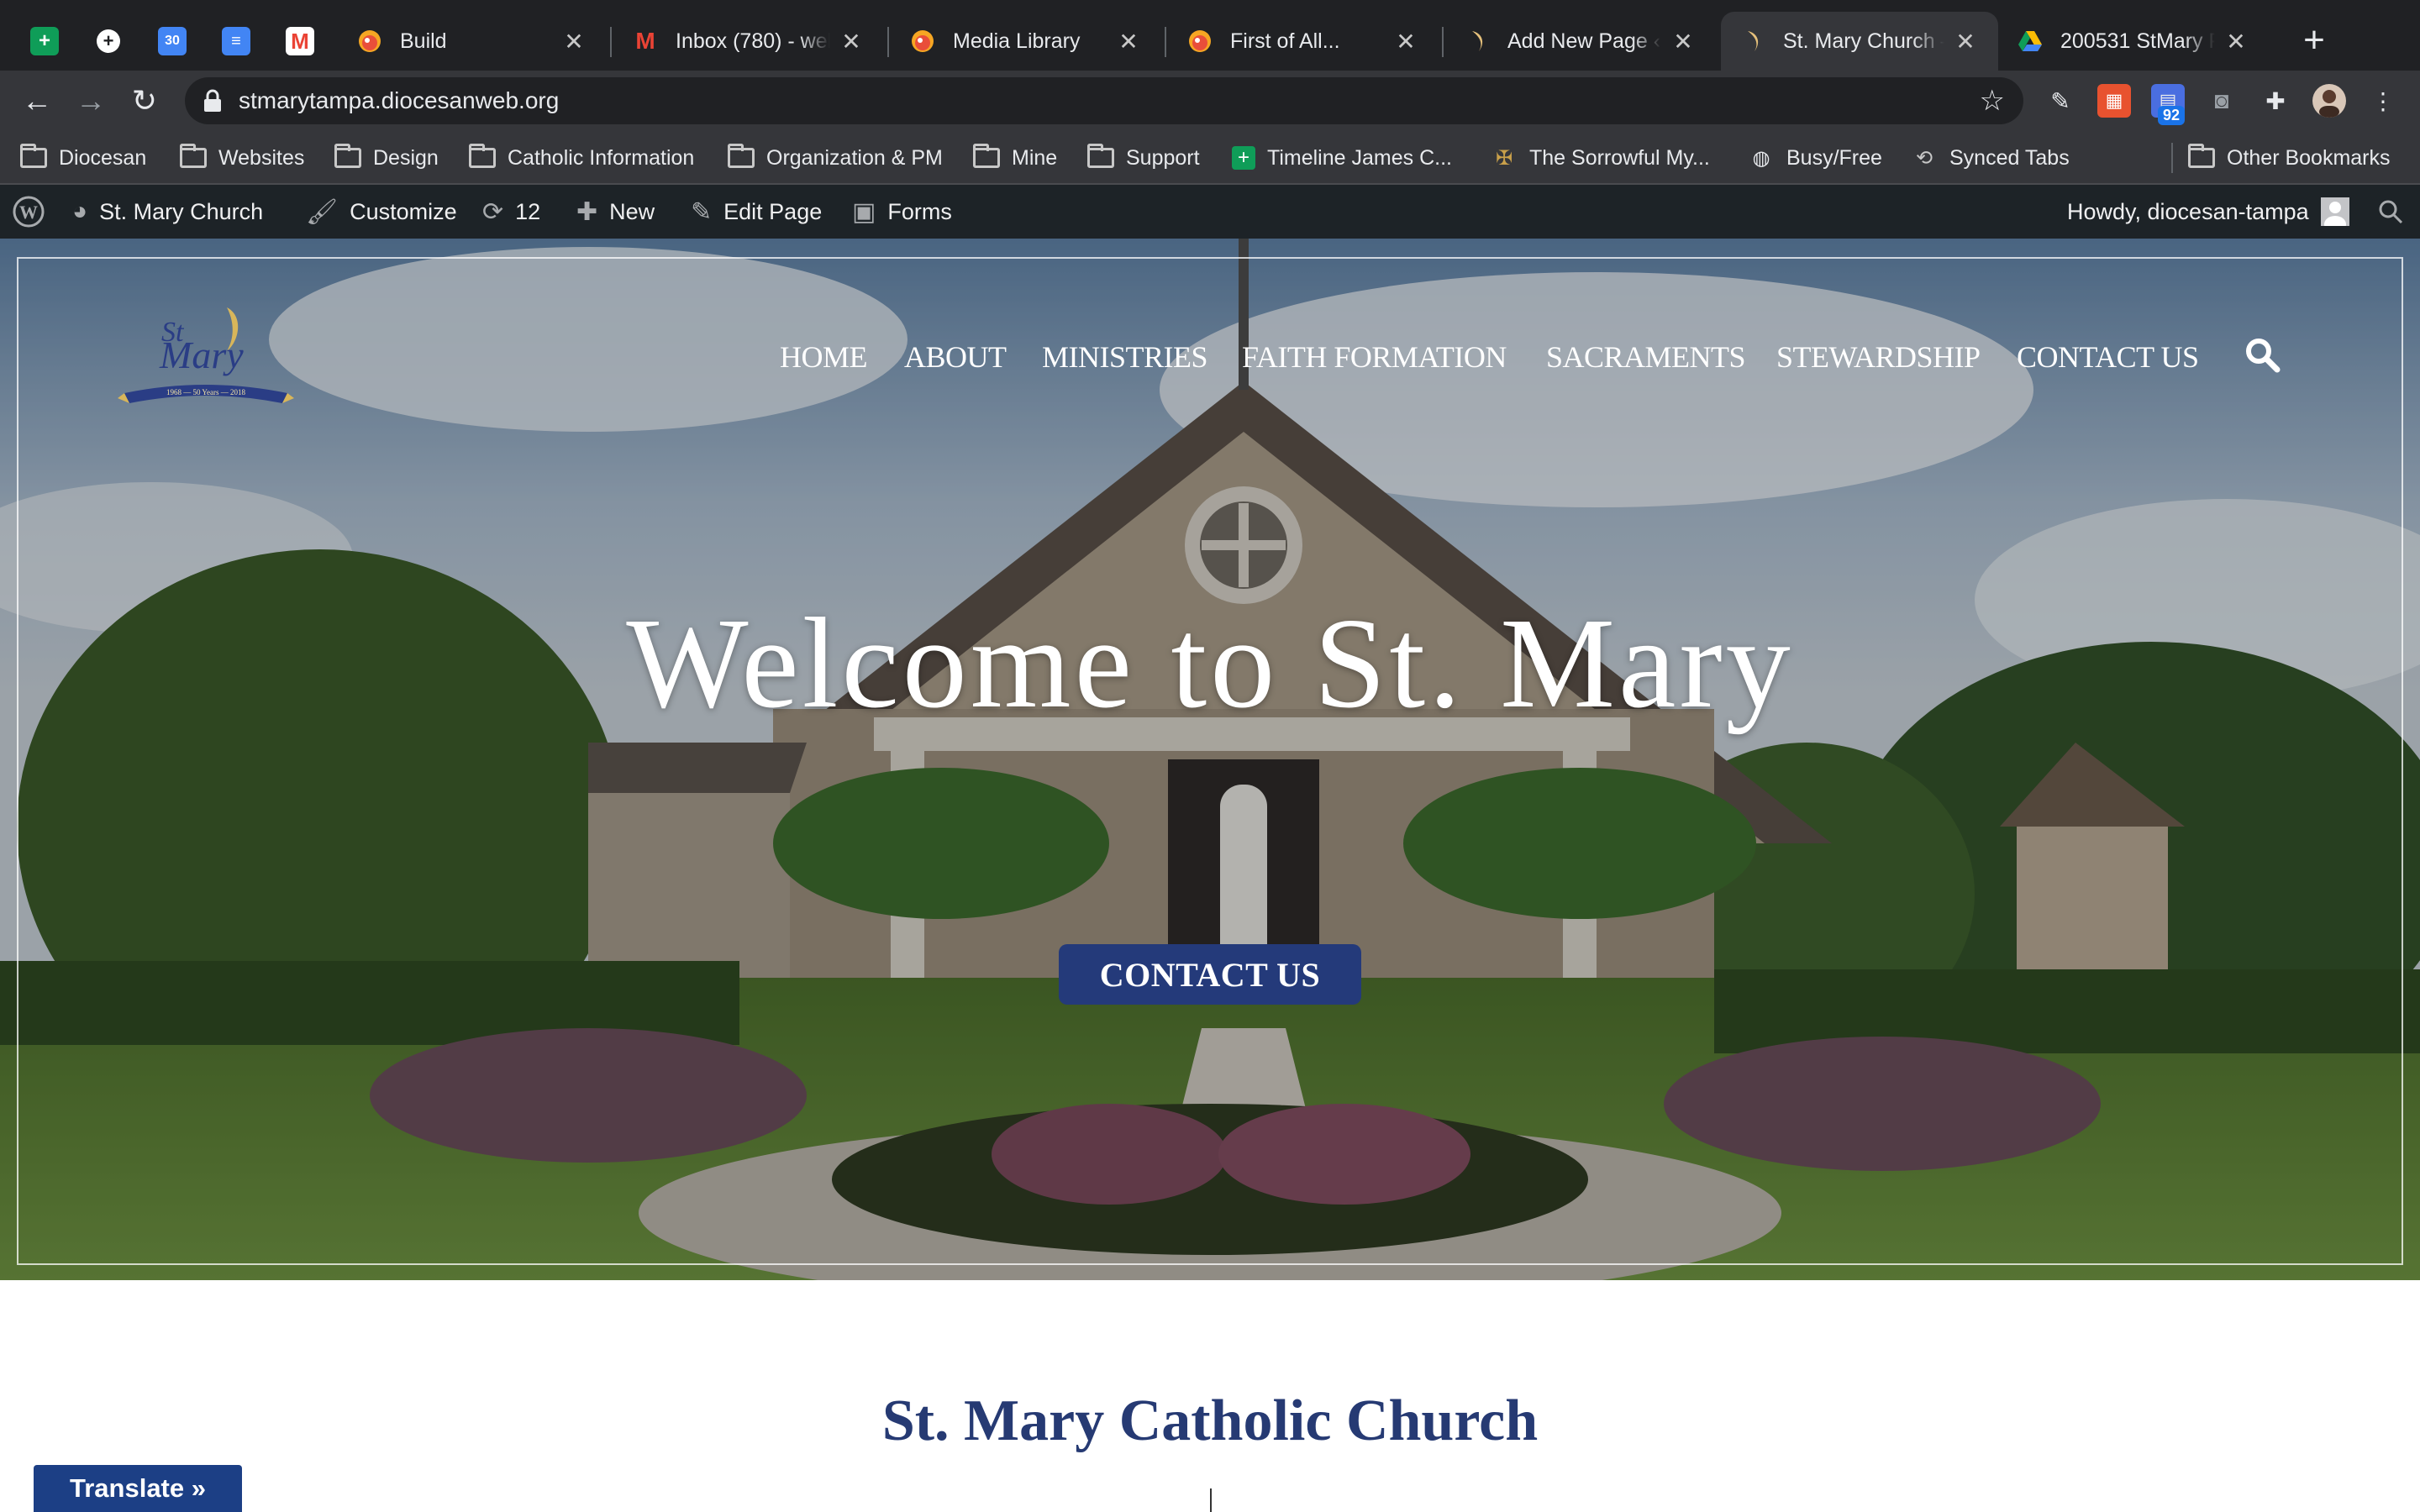  What do you see at coordinates (864, 211) in the screenshot?
I see `forms-icon: ▣` at bounding box center [864, 211].